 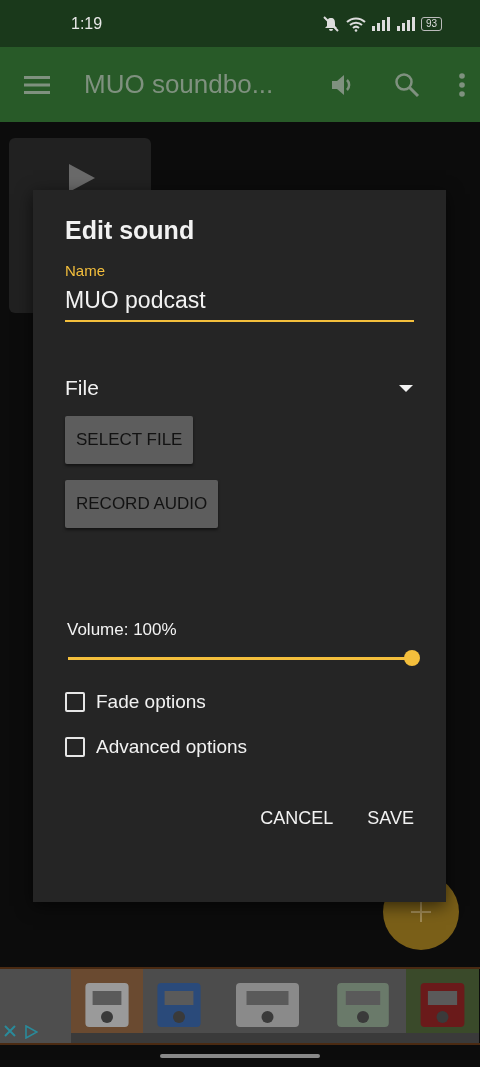 What do you see at coordinates (240, 388) in the screenshot?
I see `file-dropdown: File` at bounding box center [240, 388].